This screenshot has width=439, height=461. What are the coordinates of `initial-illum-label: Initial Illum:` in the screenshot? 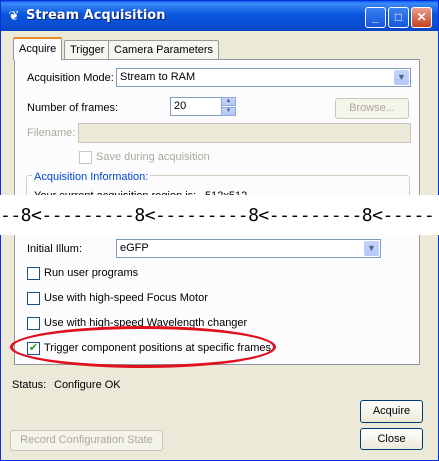 It's located at (55, 249).